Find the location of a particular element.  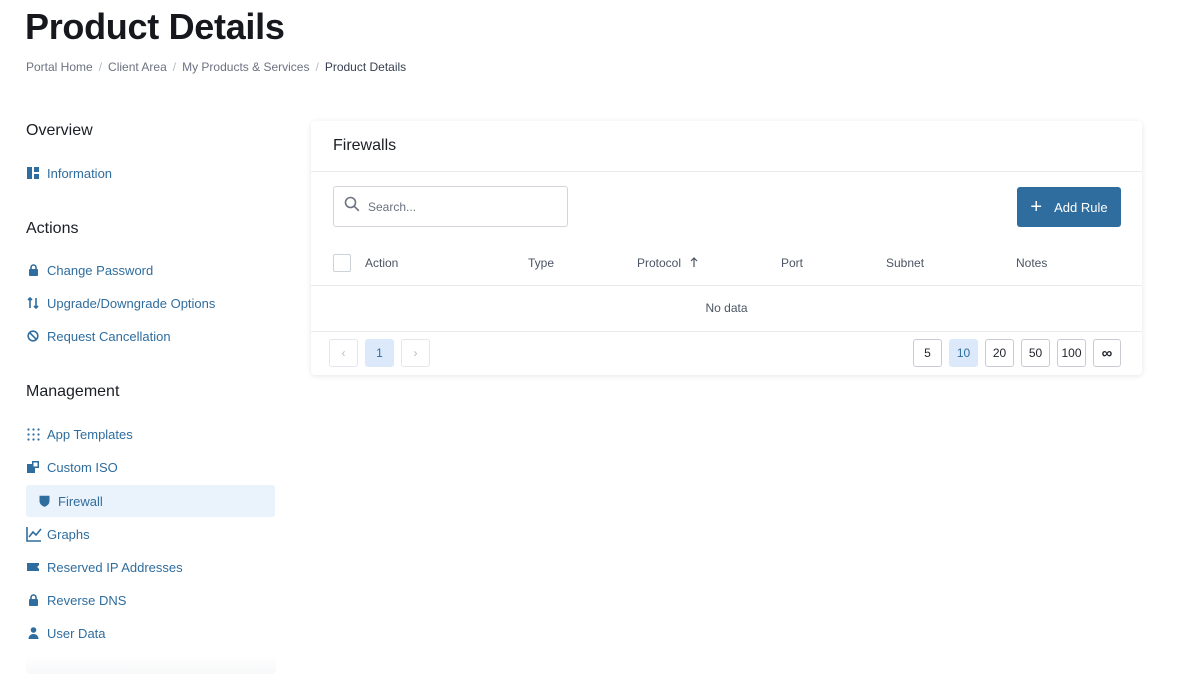

column-header-protocol: Protocol is located at coordinates (667, 263).